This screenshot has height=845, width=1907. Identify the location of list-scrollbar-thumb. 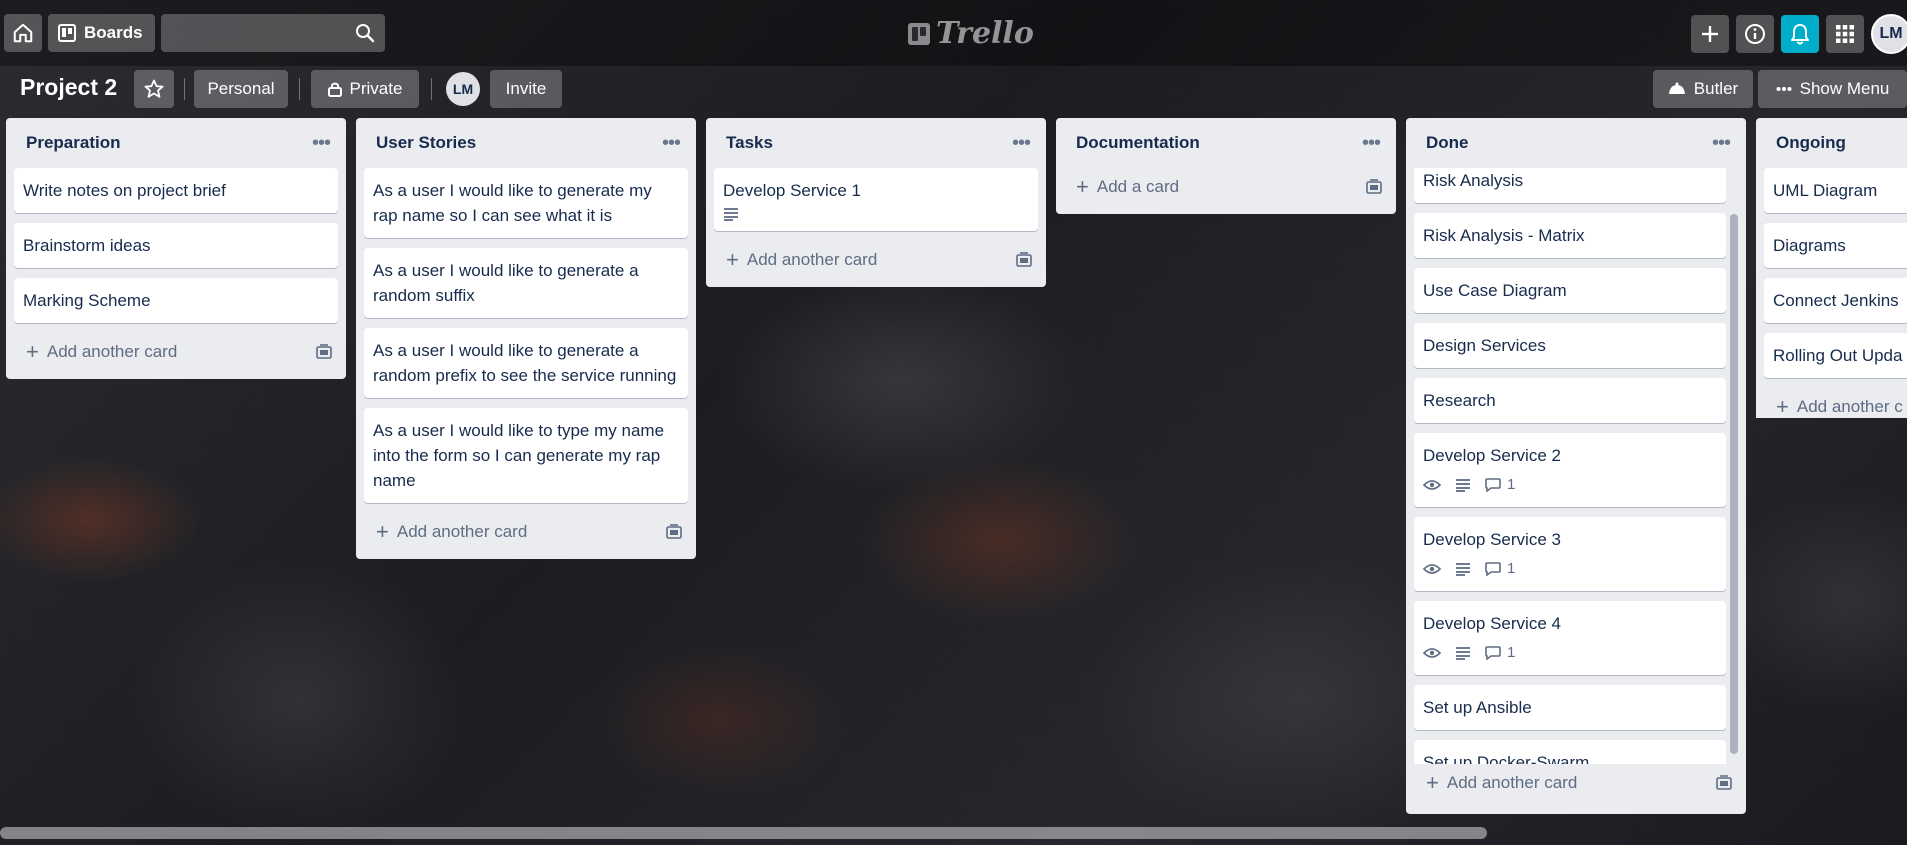
(1734, 484).